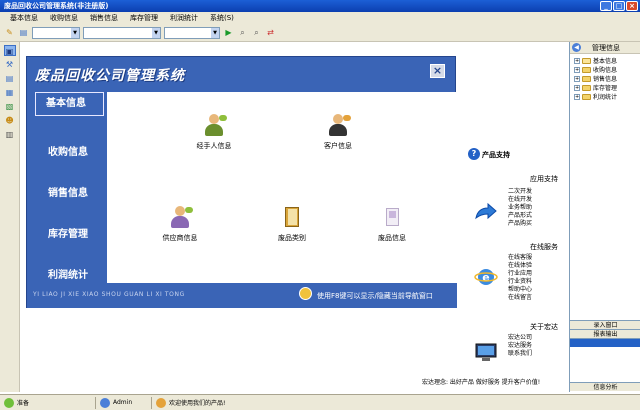  Describe the element at coordinates (486, 214) in the screenshot. I see `arrow-icon` at that location.